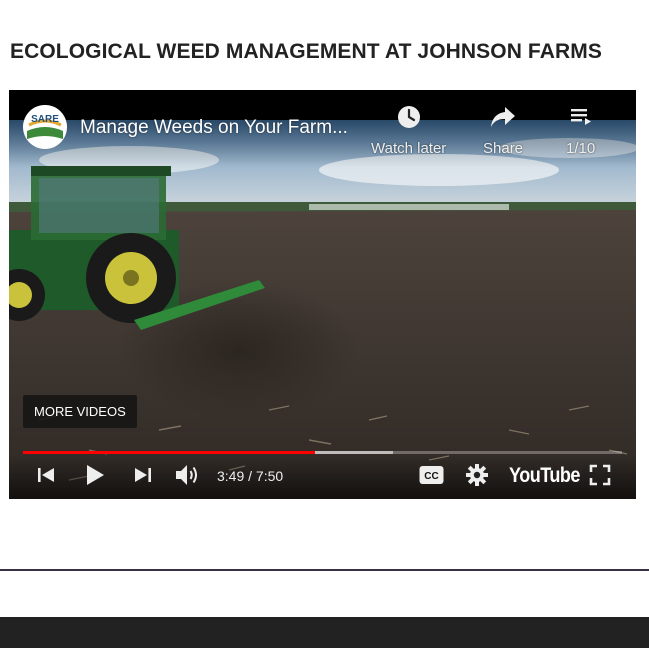 This screenshot has height=648, width=649. Describe the element at coordinates (322, 452) in the screenshot. I see `progress-bar` at that location.